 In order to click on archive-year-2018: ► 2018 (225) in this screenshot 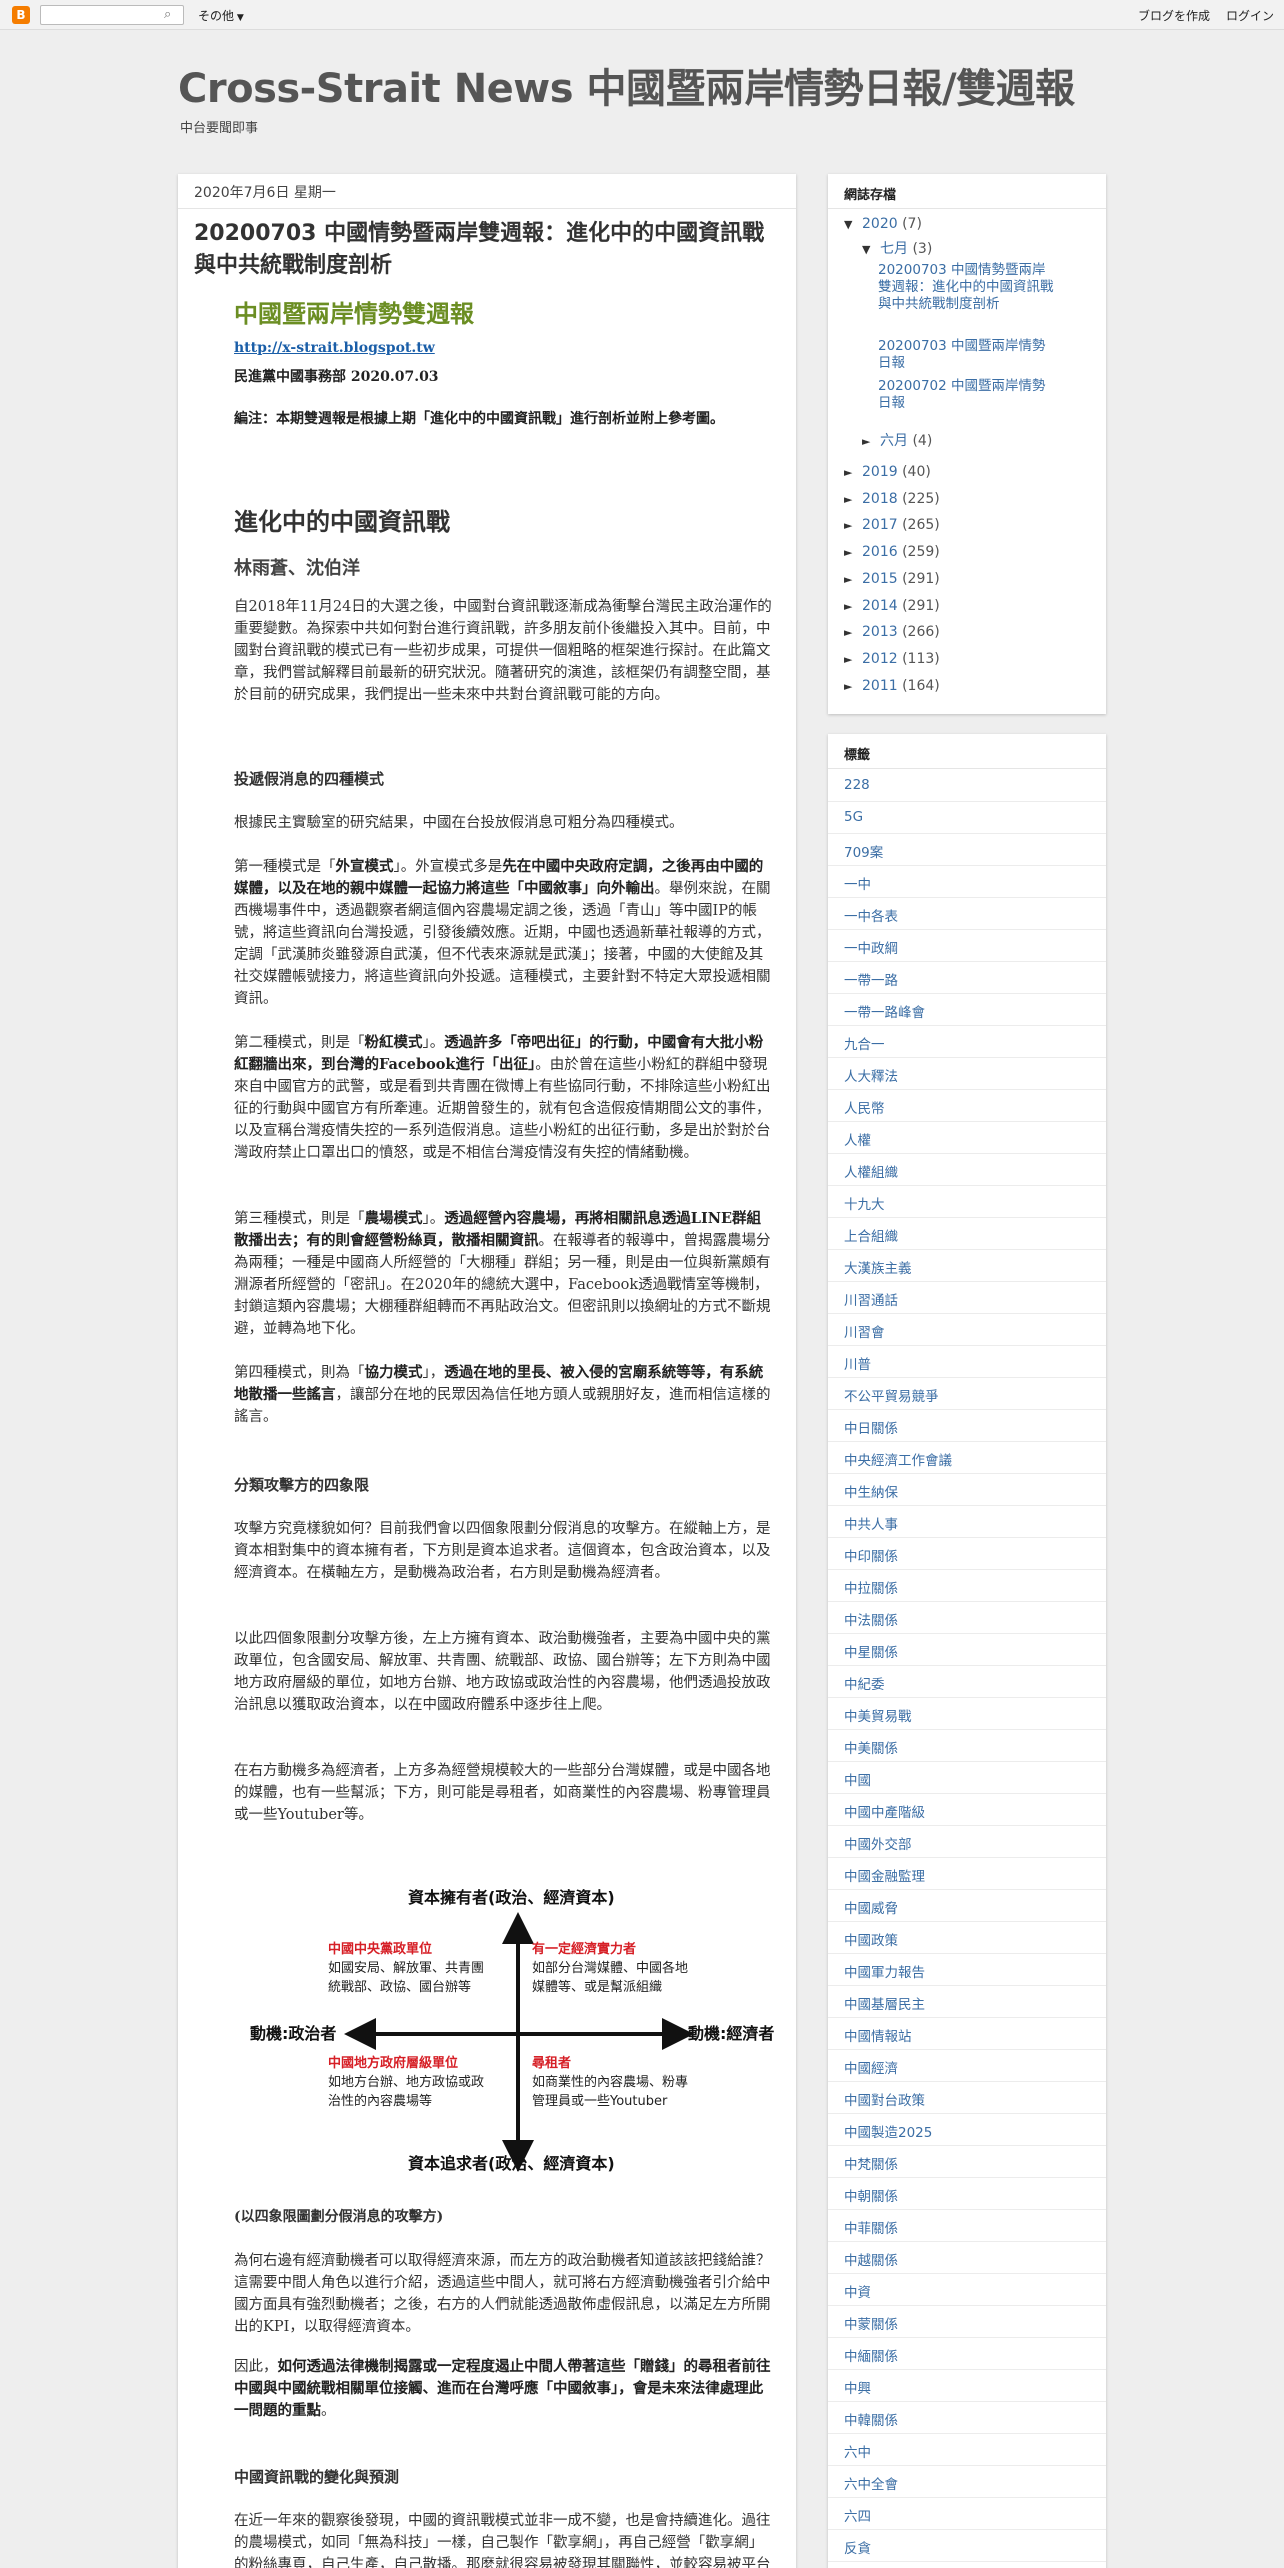, I will do `click(892, 499)`.